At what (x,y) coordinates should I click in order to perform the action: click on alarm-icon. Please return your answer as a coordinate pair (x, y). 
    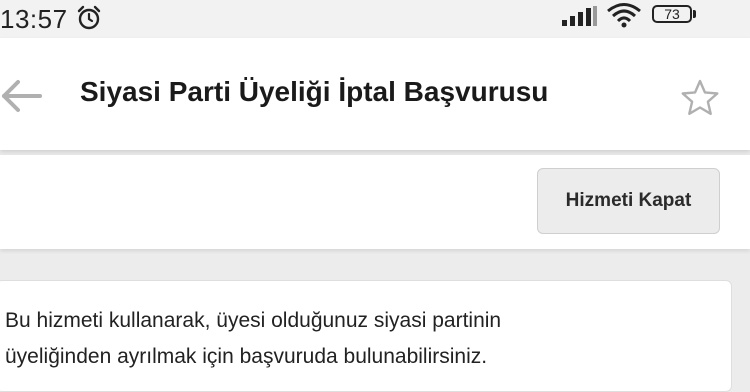
    Looking at the image, I should click on (89, 17).